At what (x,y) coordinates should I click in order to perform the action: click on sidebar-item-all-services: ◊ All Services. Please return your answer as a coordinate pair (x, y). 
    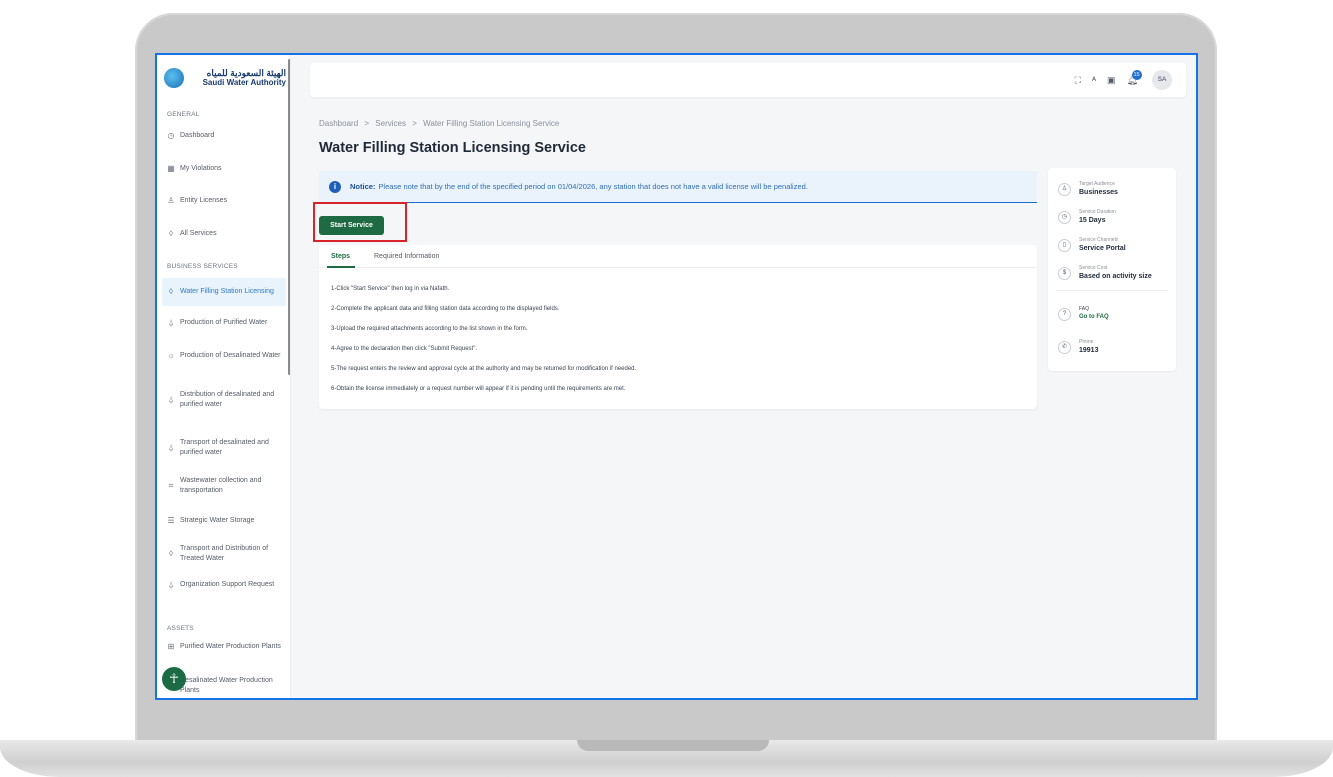
    Looking at the image, I should click on (224, 234).